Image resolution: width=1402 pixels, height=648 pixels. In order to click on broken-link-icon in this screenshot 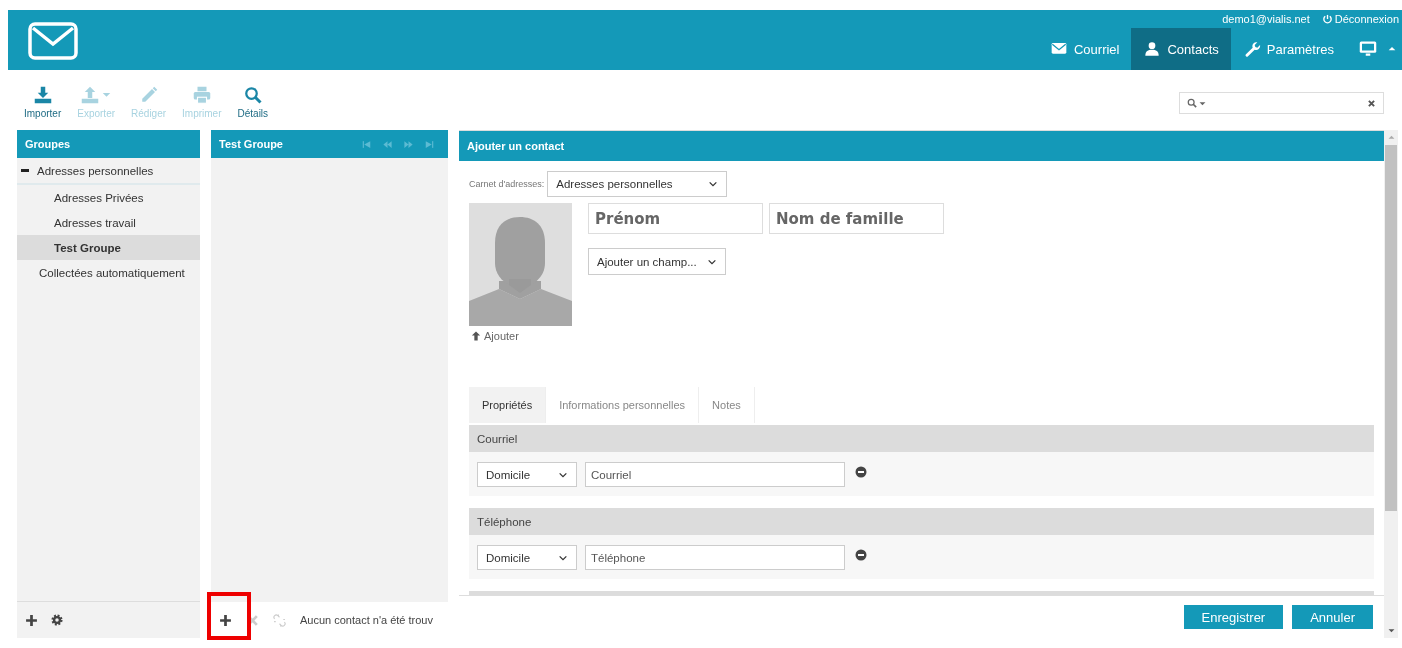, I will do `click(279, 620)`.